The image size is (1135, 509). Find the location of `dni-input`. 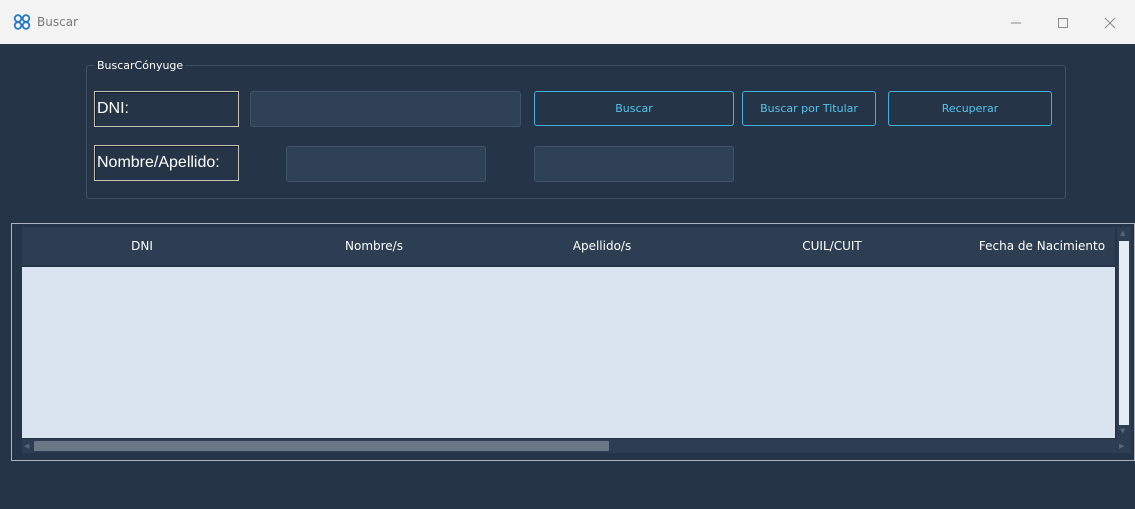

dni-input is located at coordinates (385, 109).